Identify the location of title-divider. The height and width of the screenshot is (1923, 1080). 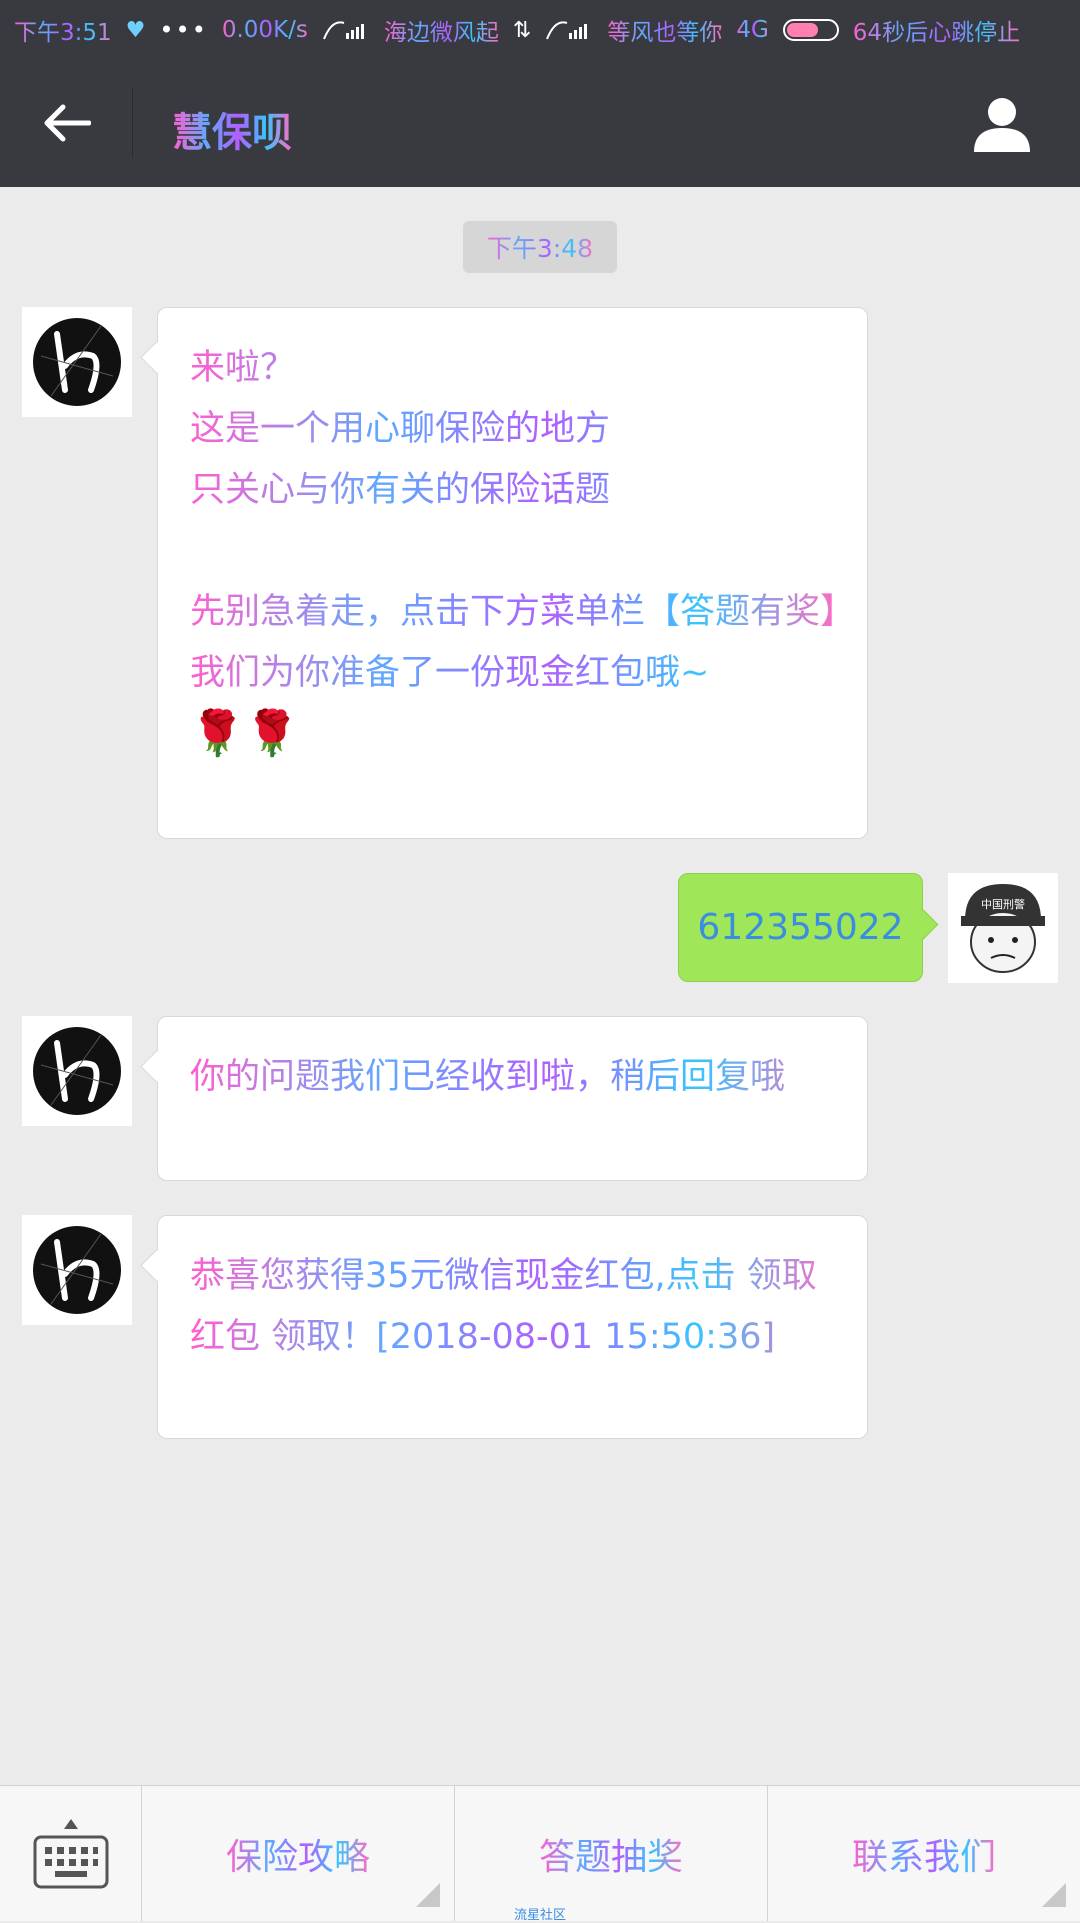
(132, 123).